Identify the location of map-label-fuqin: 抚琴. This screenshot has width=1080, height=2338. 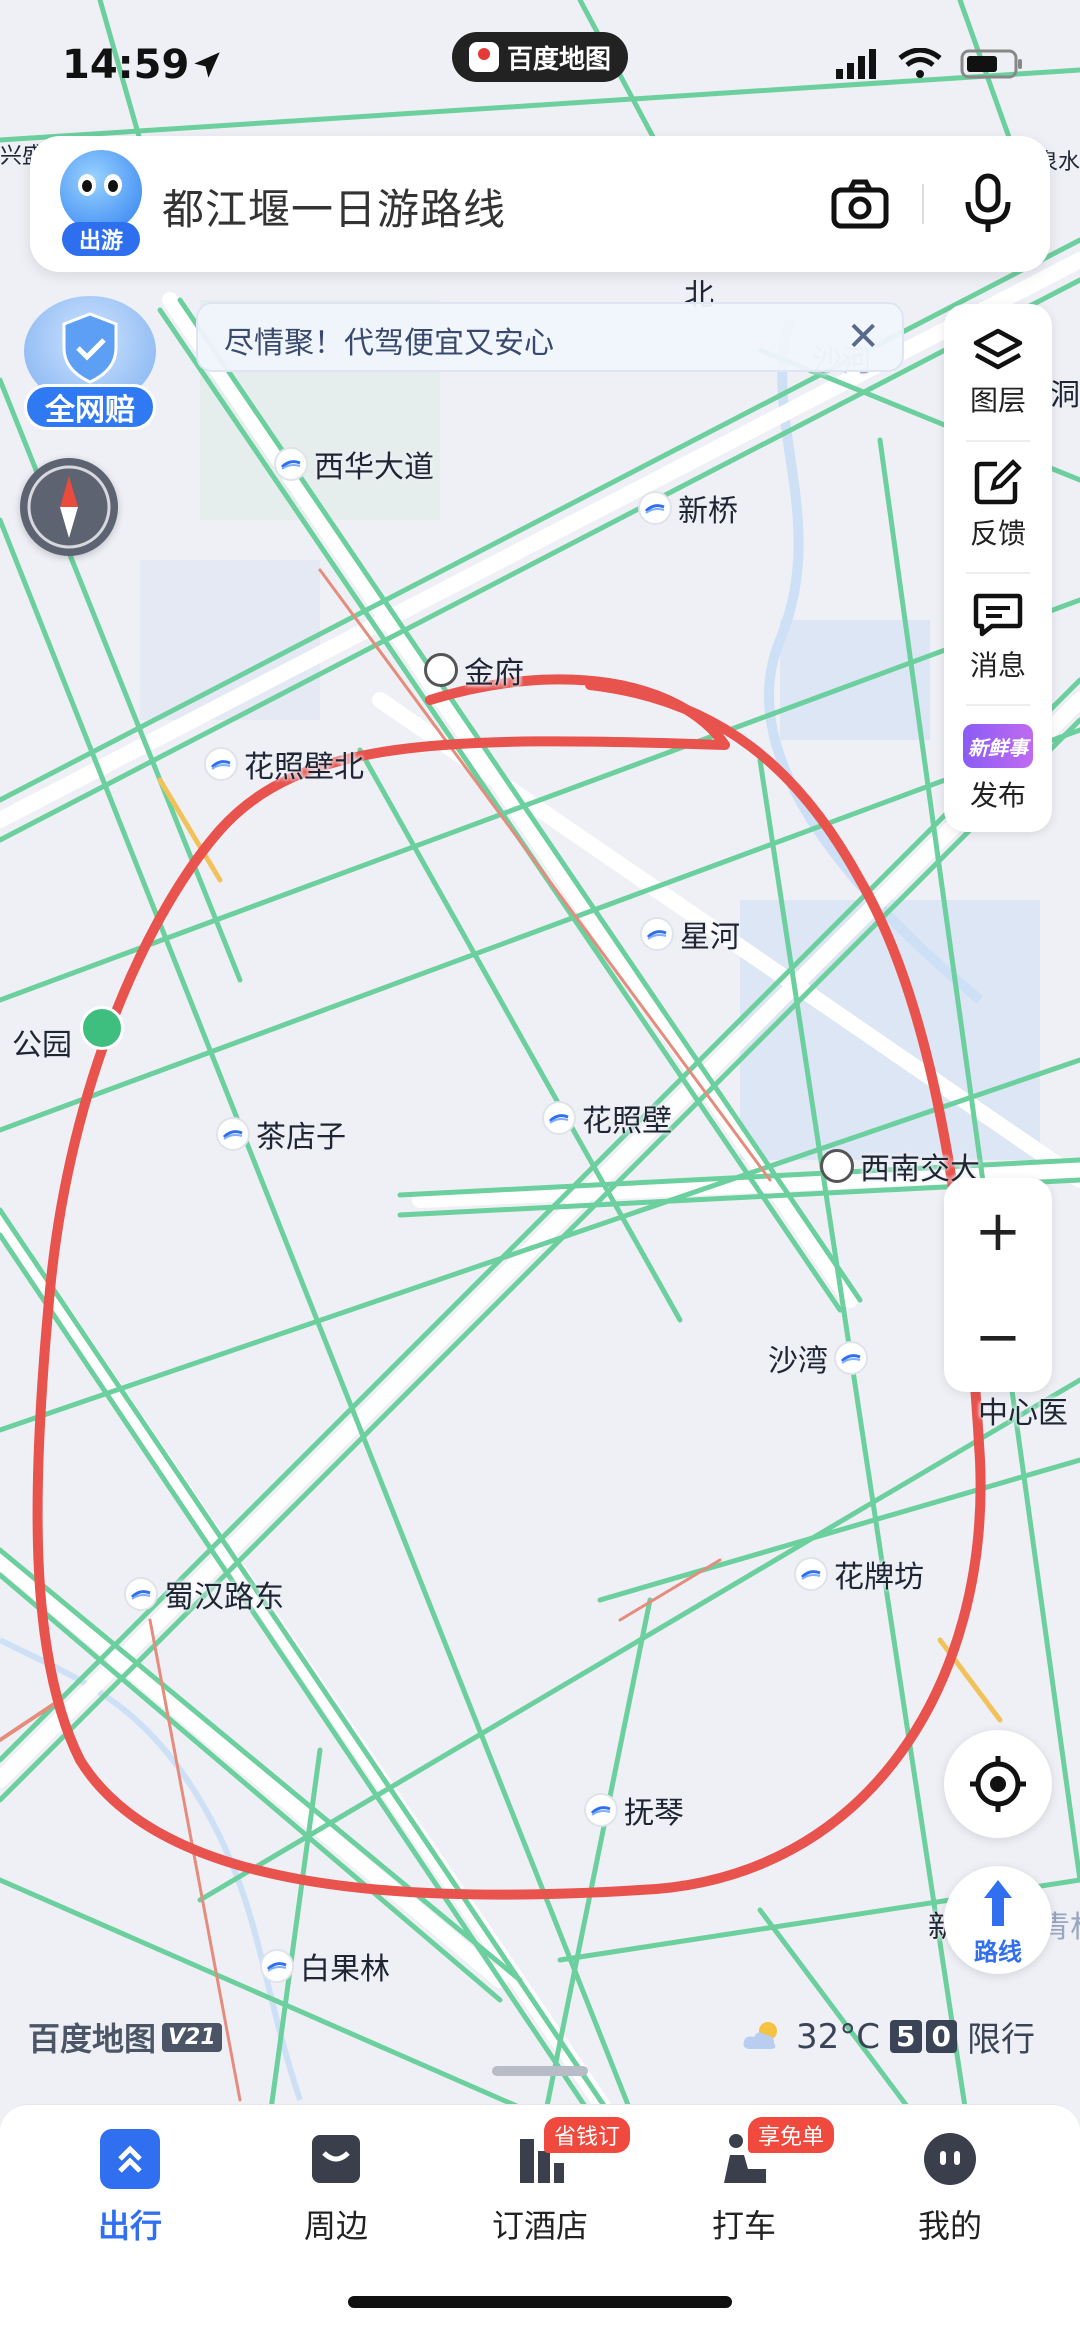
(634, 1810).